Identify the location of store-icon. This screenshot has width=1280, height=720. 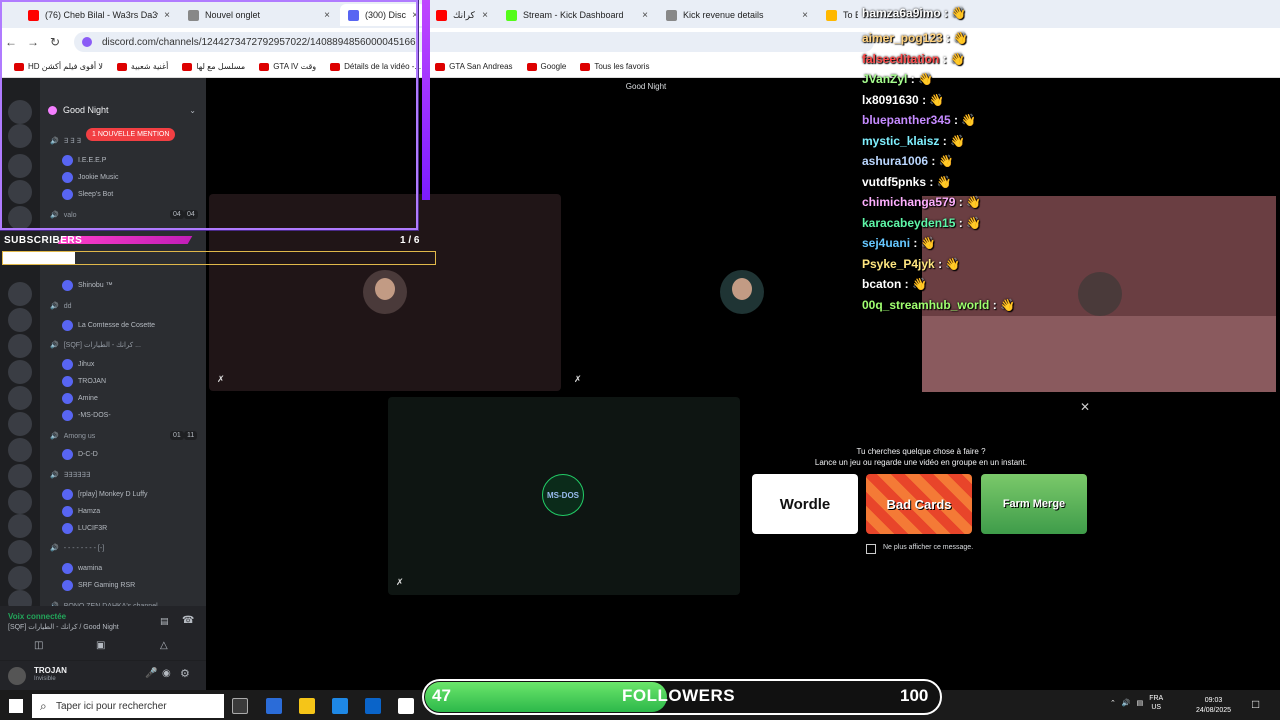
(274, 706).